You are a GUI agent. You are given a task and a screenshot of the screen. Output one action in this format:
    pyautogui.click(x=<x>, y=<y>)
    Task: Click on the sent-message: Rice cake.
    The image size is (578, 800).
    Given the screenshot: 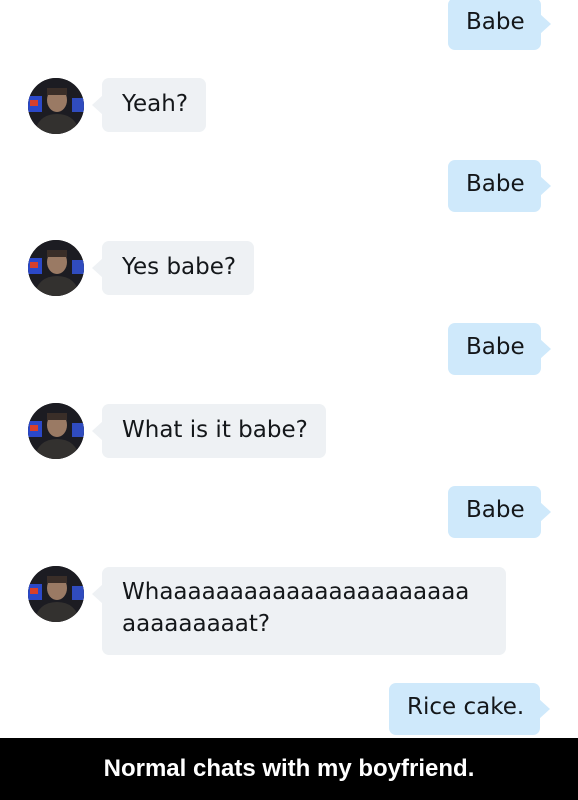 What is the action you would take?
    pyautogui.click(x=470, y=709)
    